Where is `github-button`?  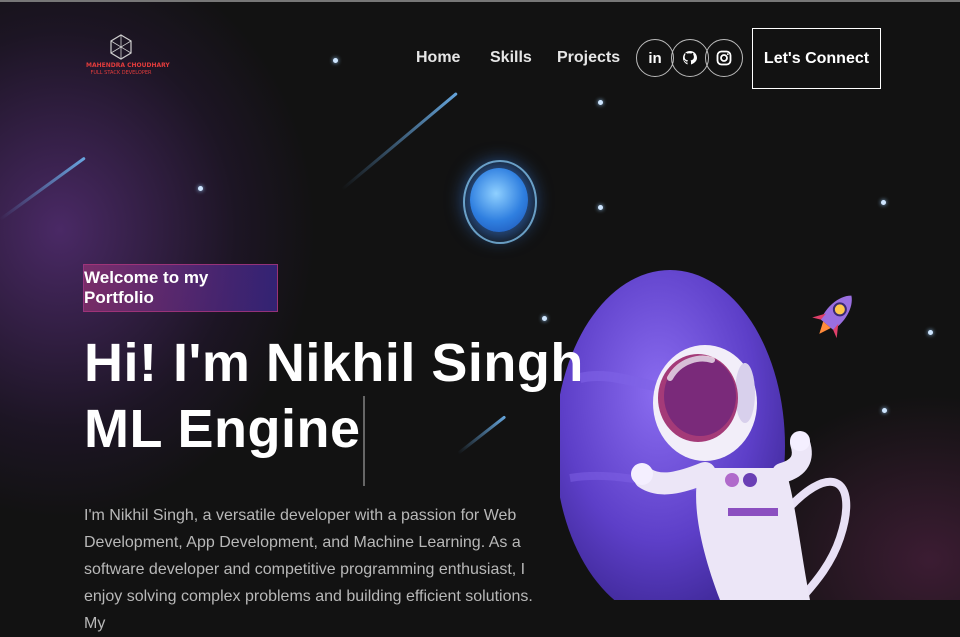 github-button is located at coordinates (690, 58).